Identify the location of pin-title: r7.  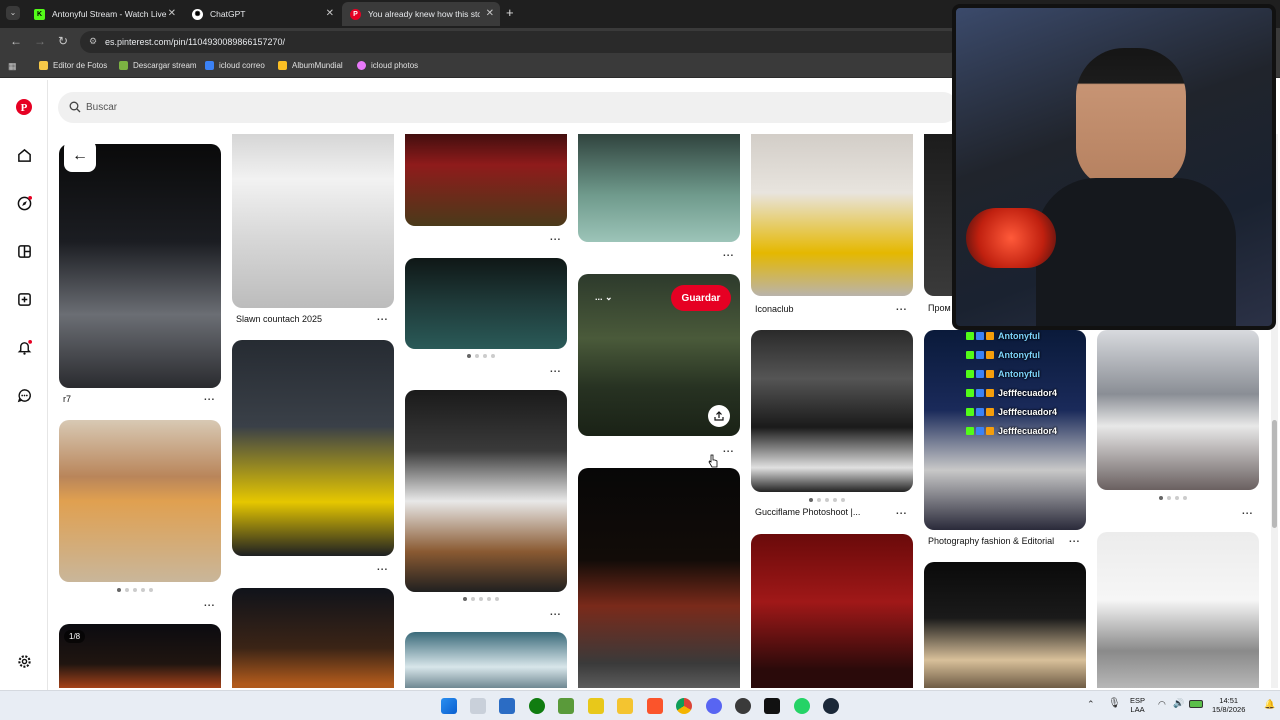
(67, 399).